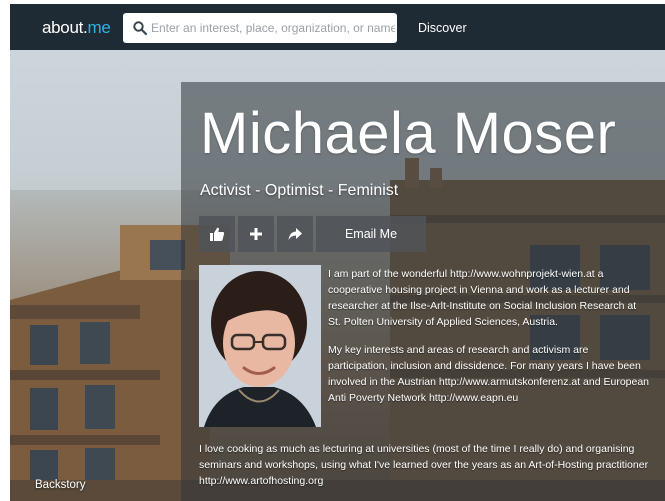 The width and height of the screenshot is (665, 501). What do you see at coordinates (408, 133) in the screenshot?
I see `profile-name: Michaela Moser` at bounding box center [408, 133].